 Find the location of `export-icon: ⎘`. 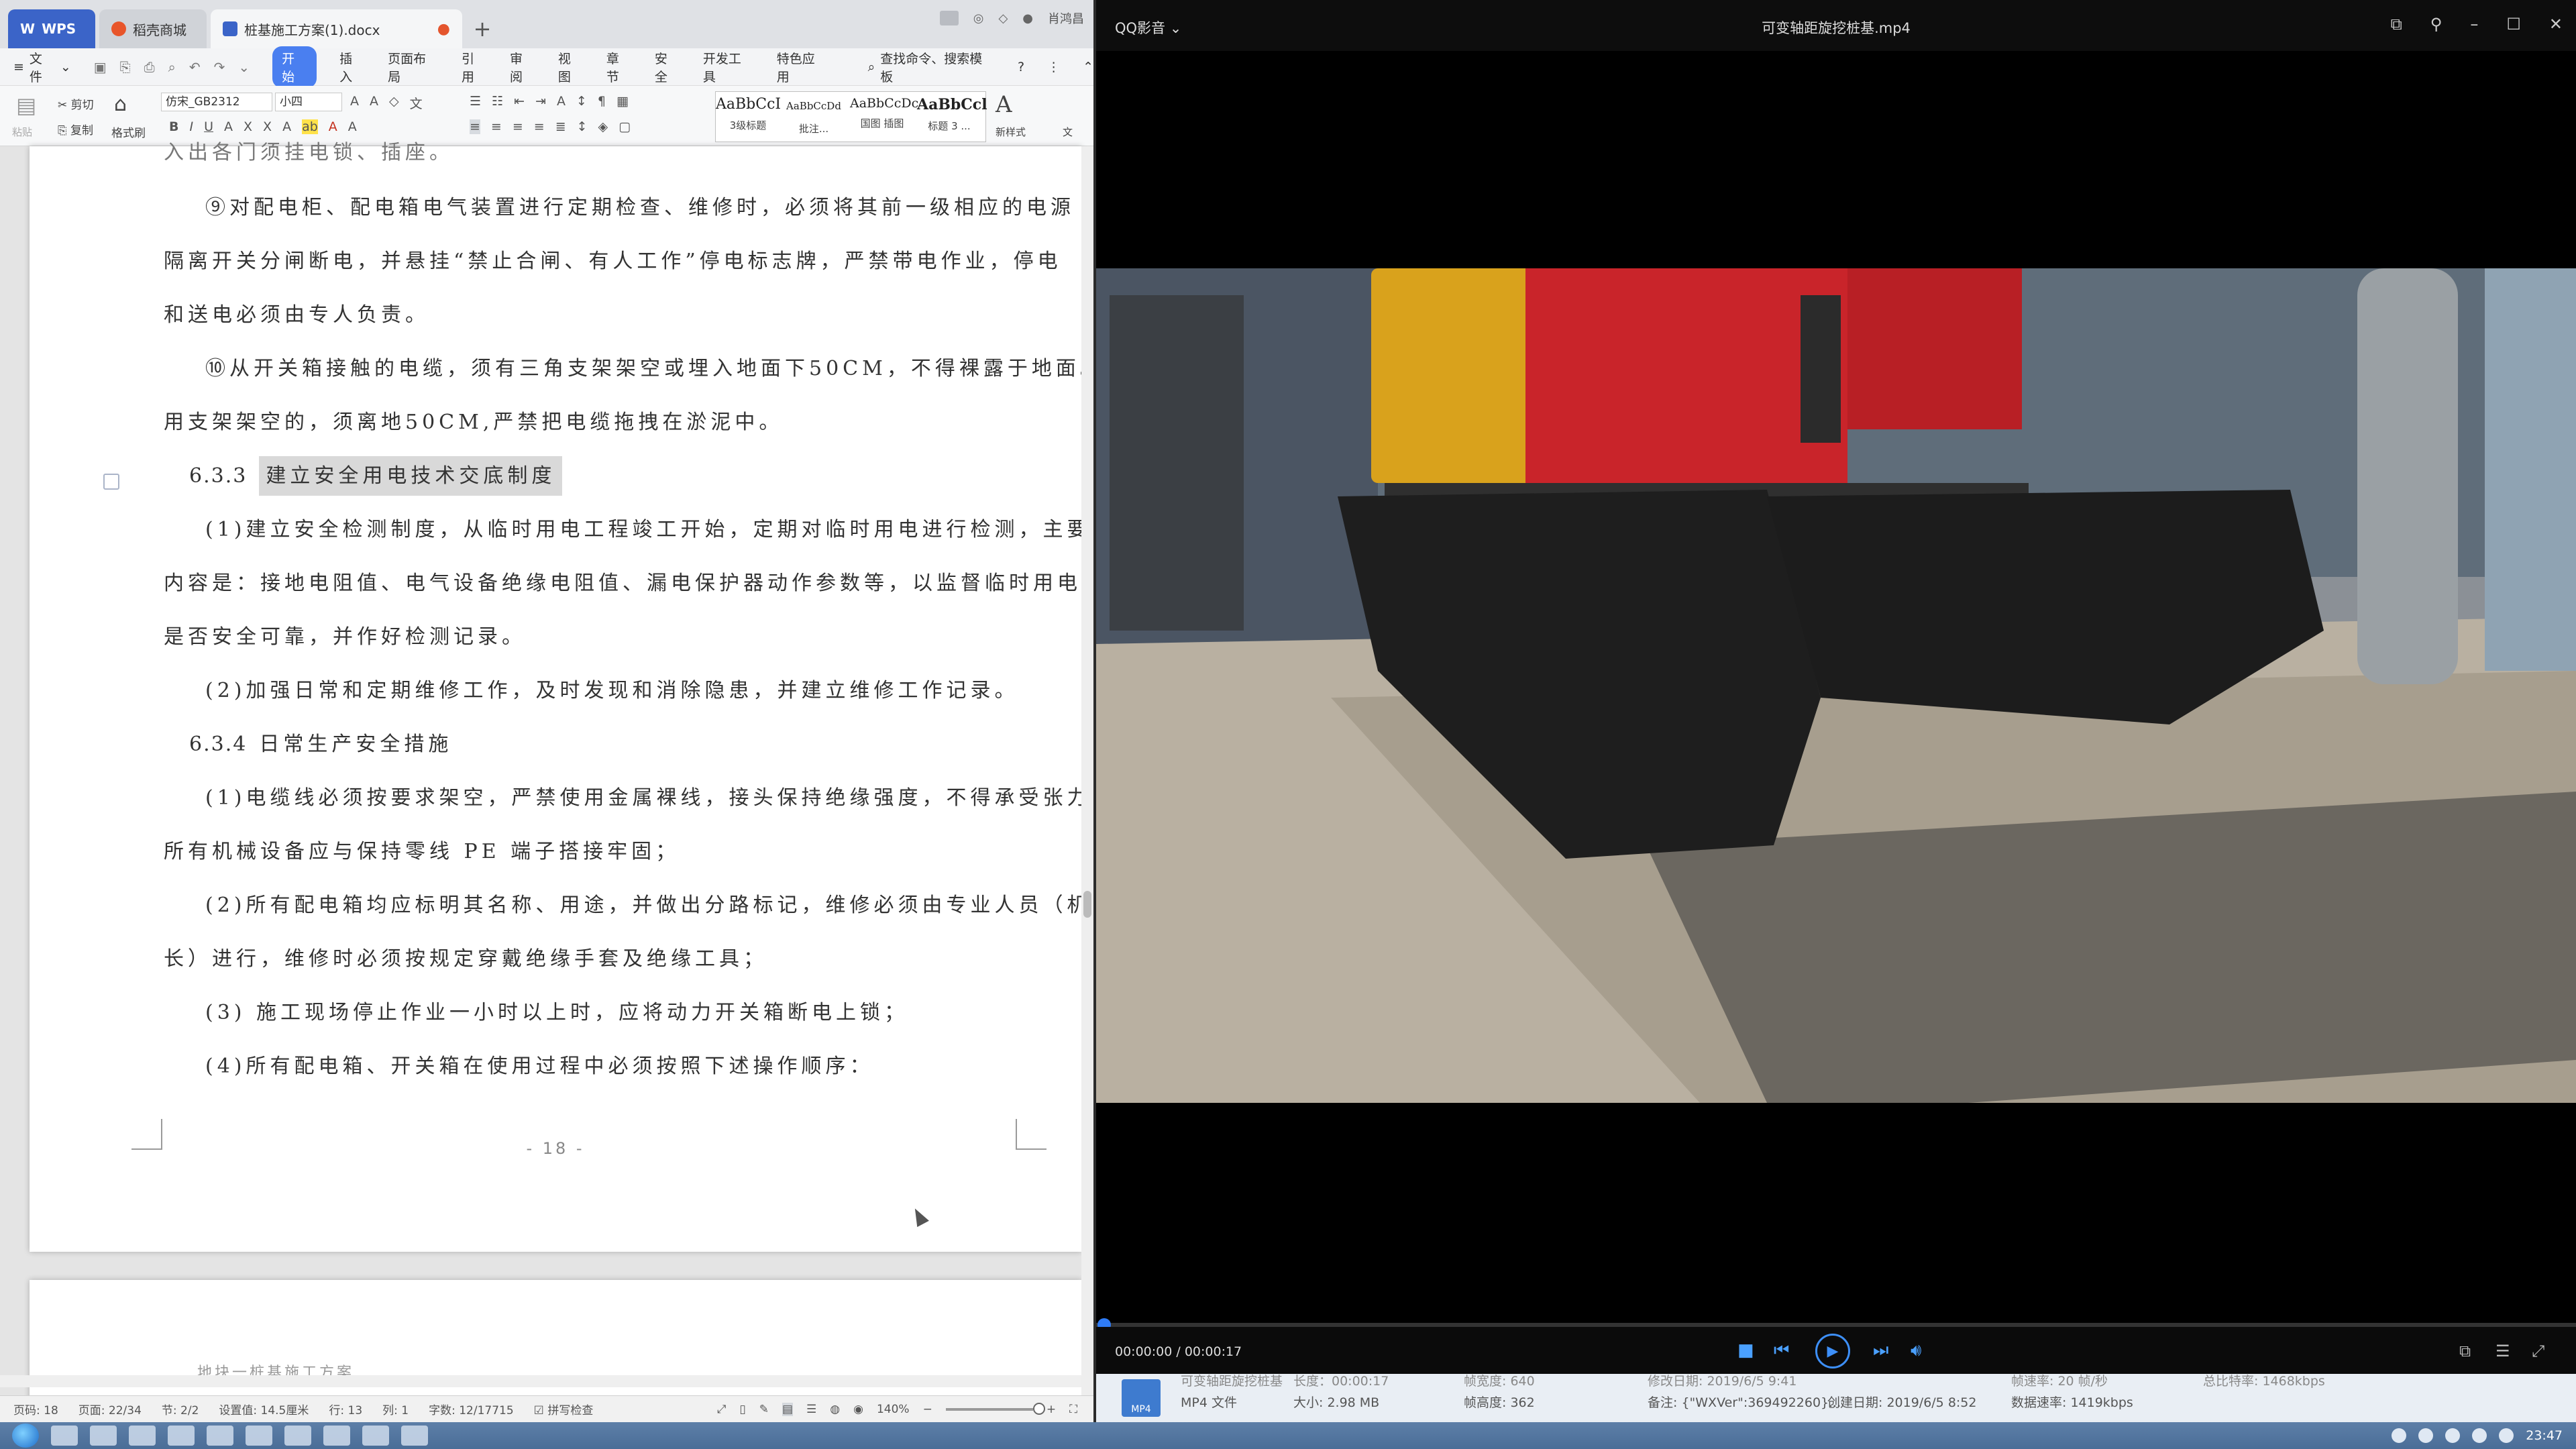

export-icon: ⎘ is located at coordinates (125, 67).